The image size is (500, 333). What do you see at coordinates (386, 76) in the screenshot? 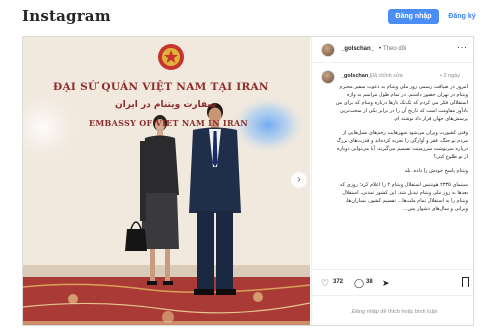
I see `edited-label: Đã chỉnh sửa` at bounding box center [386, 76].